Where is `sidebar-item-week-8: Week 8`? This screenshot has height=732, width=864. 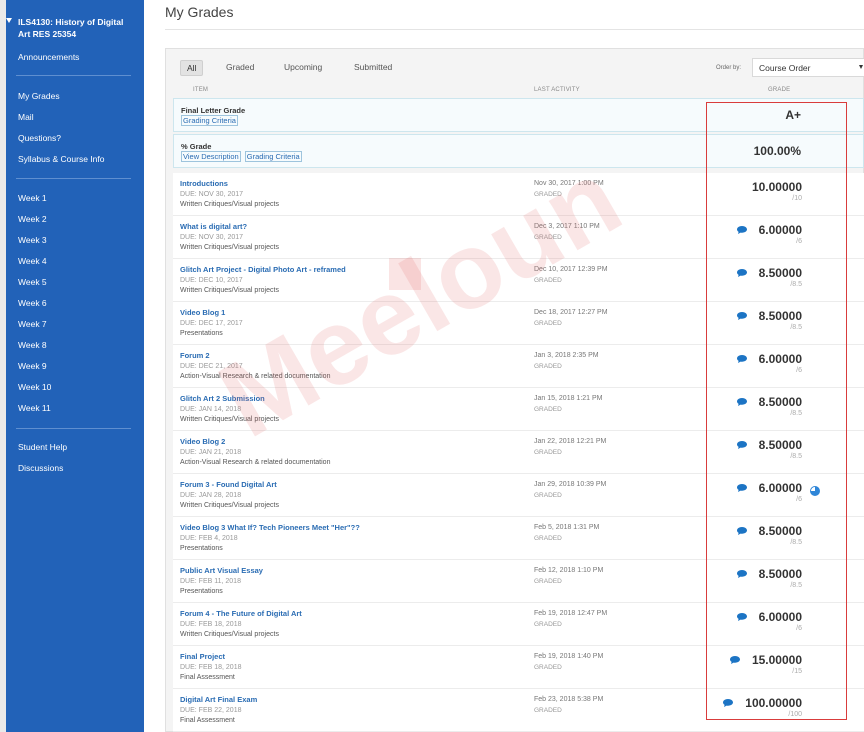 sidebar-item-week-8: Week 8 is located at coordinates (32, 345).